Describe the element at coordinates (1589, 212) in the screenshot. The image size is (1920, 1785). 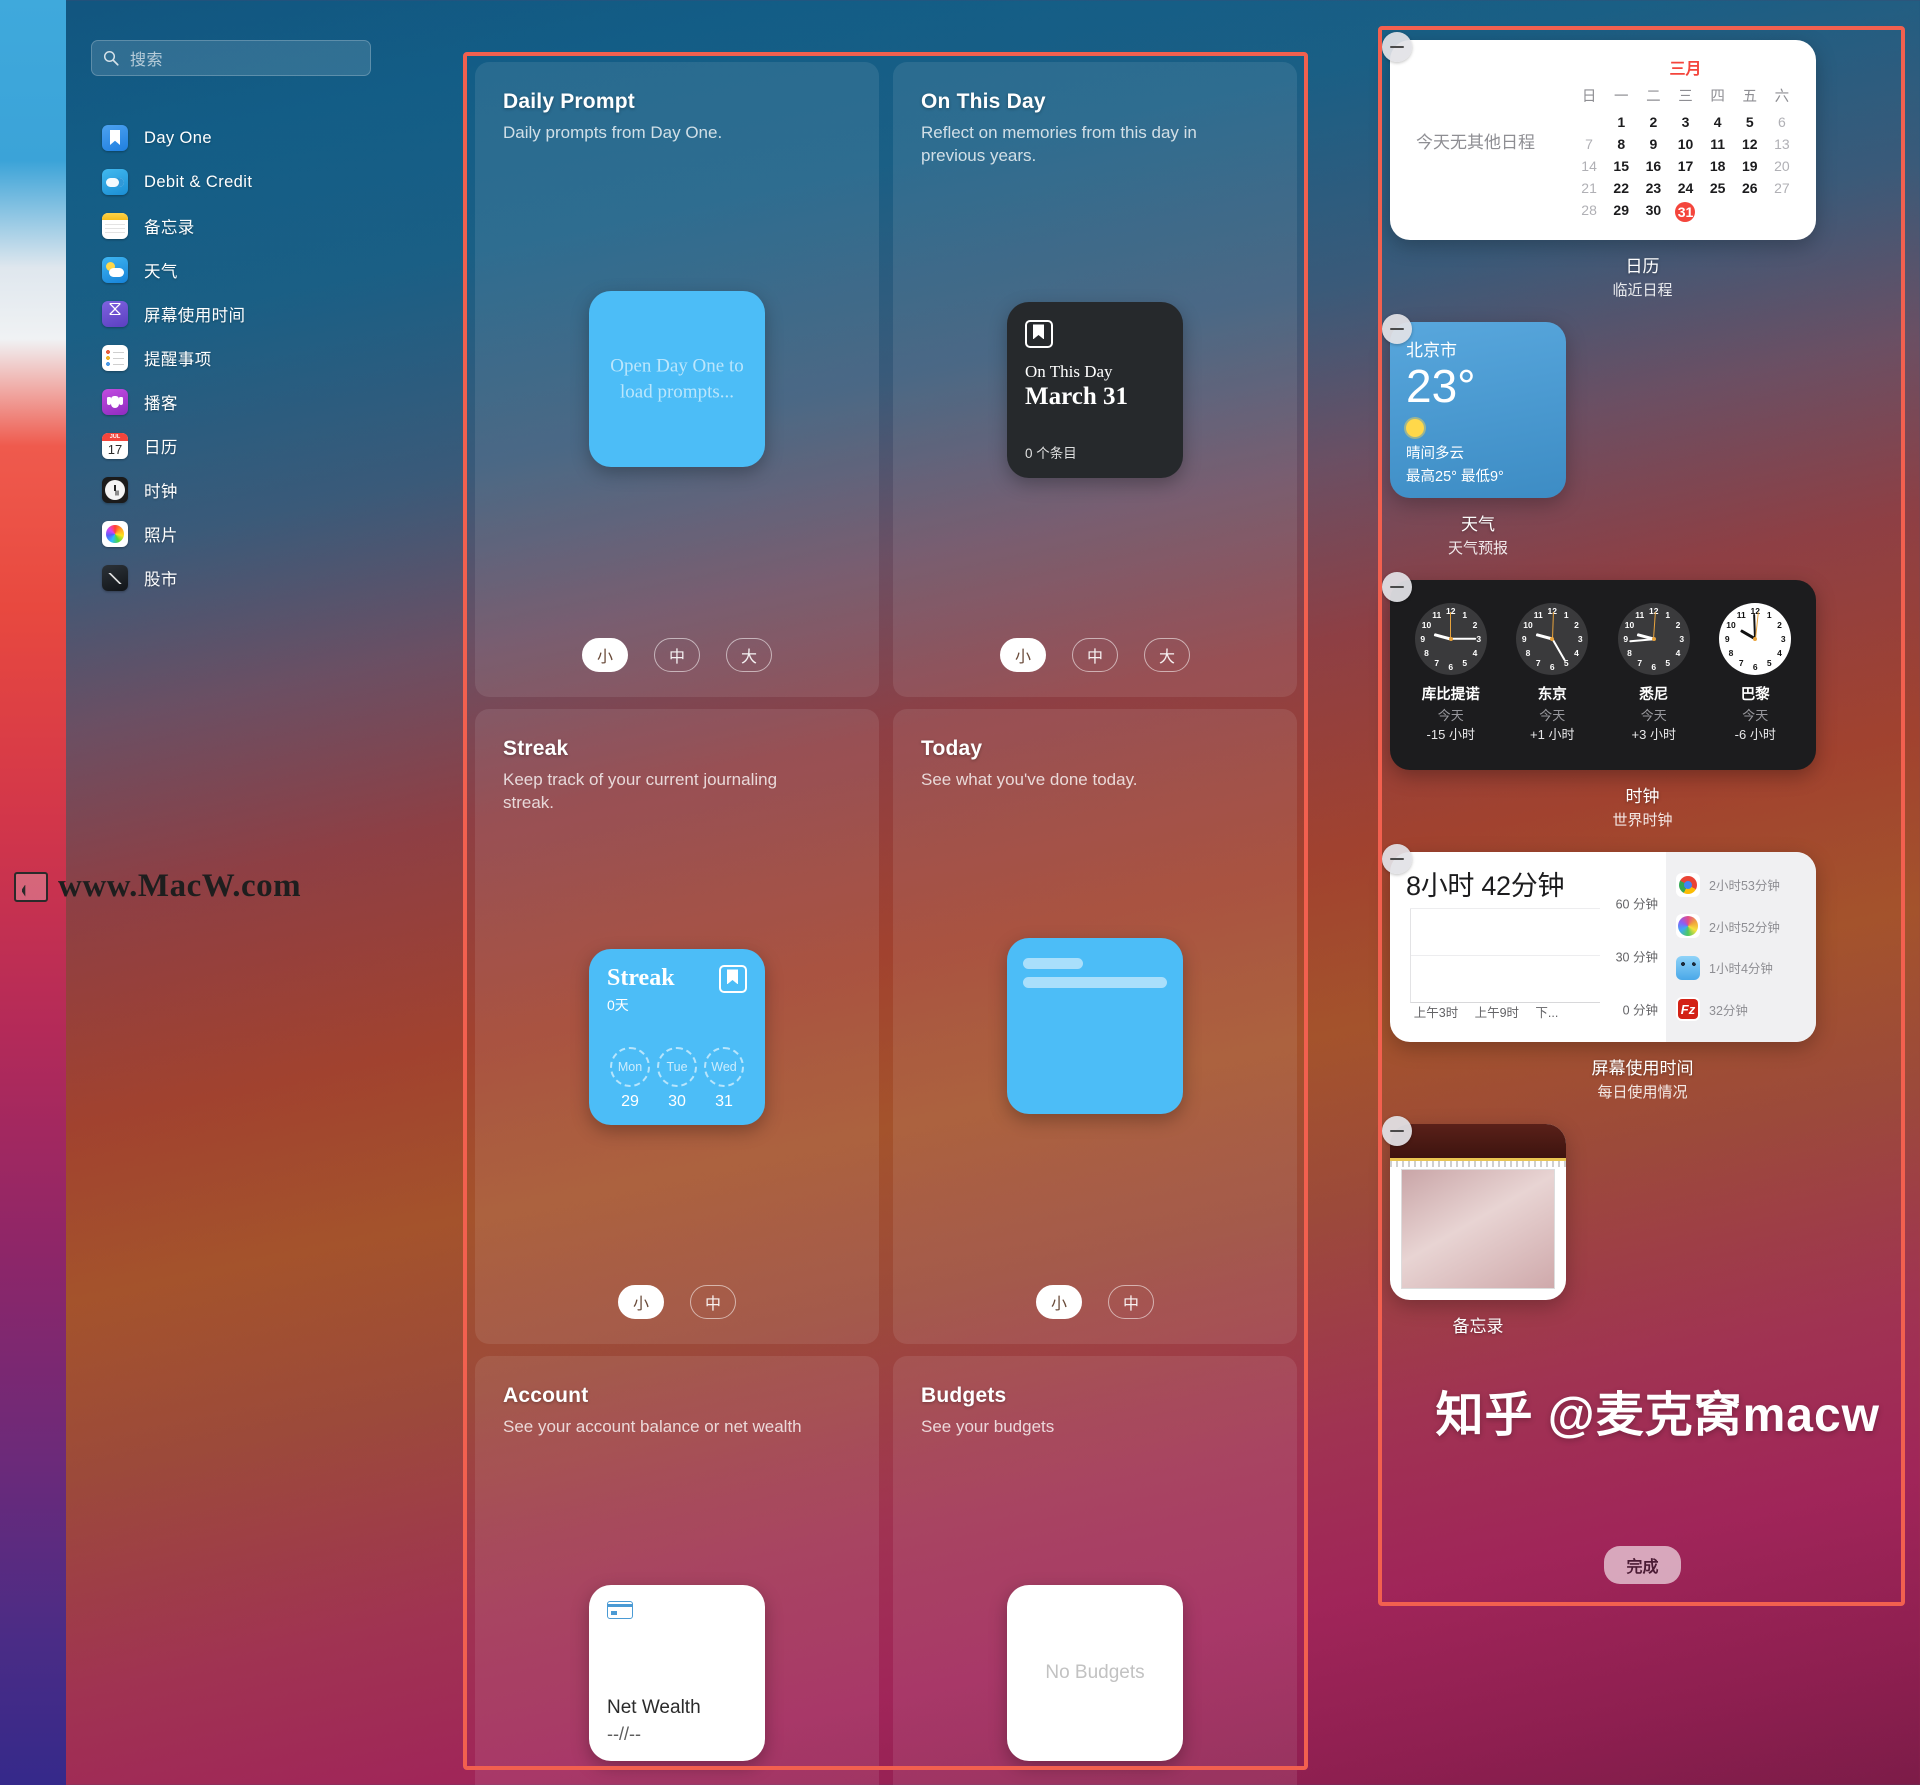
I see `calendar-day: 28` at that location.